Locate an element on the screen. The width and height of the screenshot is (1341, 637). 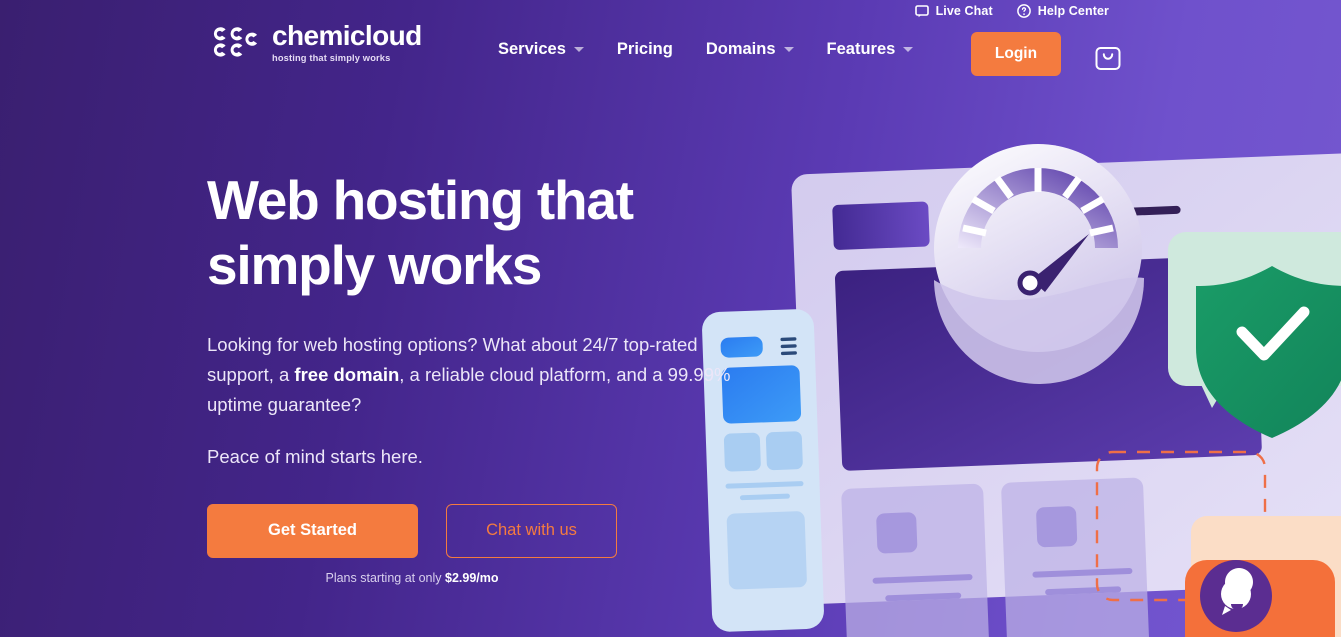
nav-label-pricing: Pricing is located at coordinates (644, 49).